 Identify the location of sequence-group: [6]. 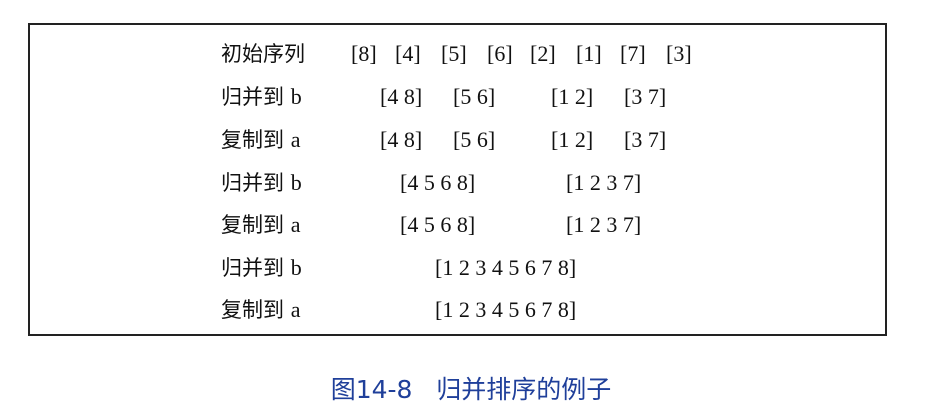
(500, 53).